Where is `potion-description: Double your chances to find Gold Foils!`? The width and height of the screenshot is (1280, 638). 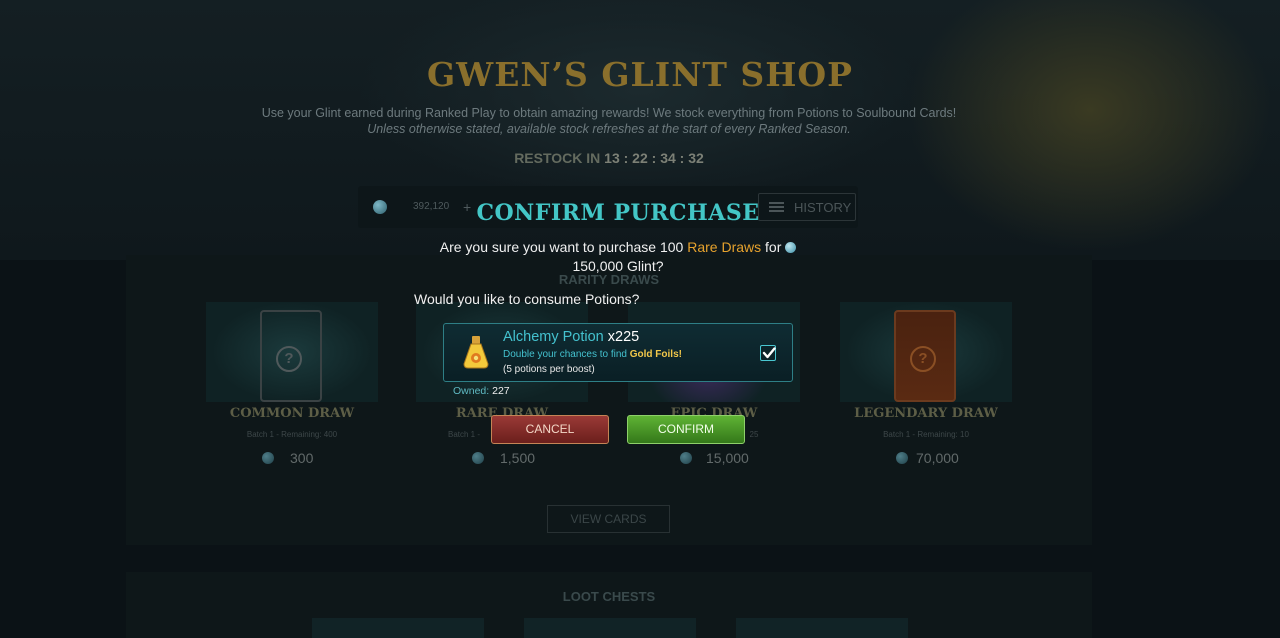
potion-description: Double your chances to find Gold Foils! is located at coordinates (592, 354).